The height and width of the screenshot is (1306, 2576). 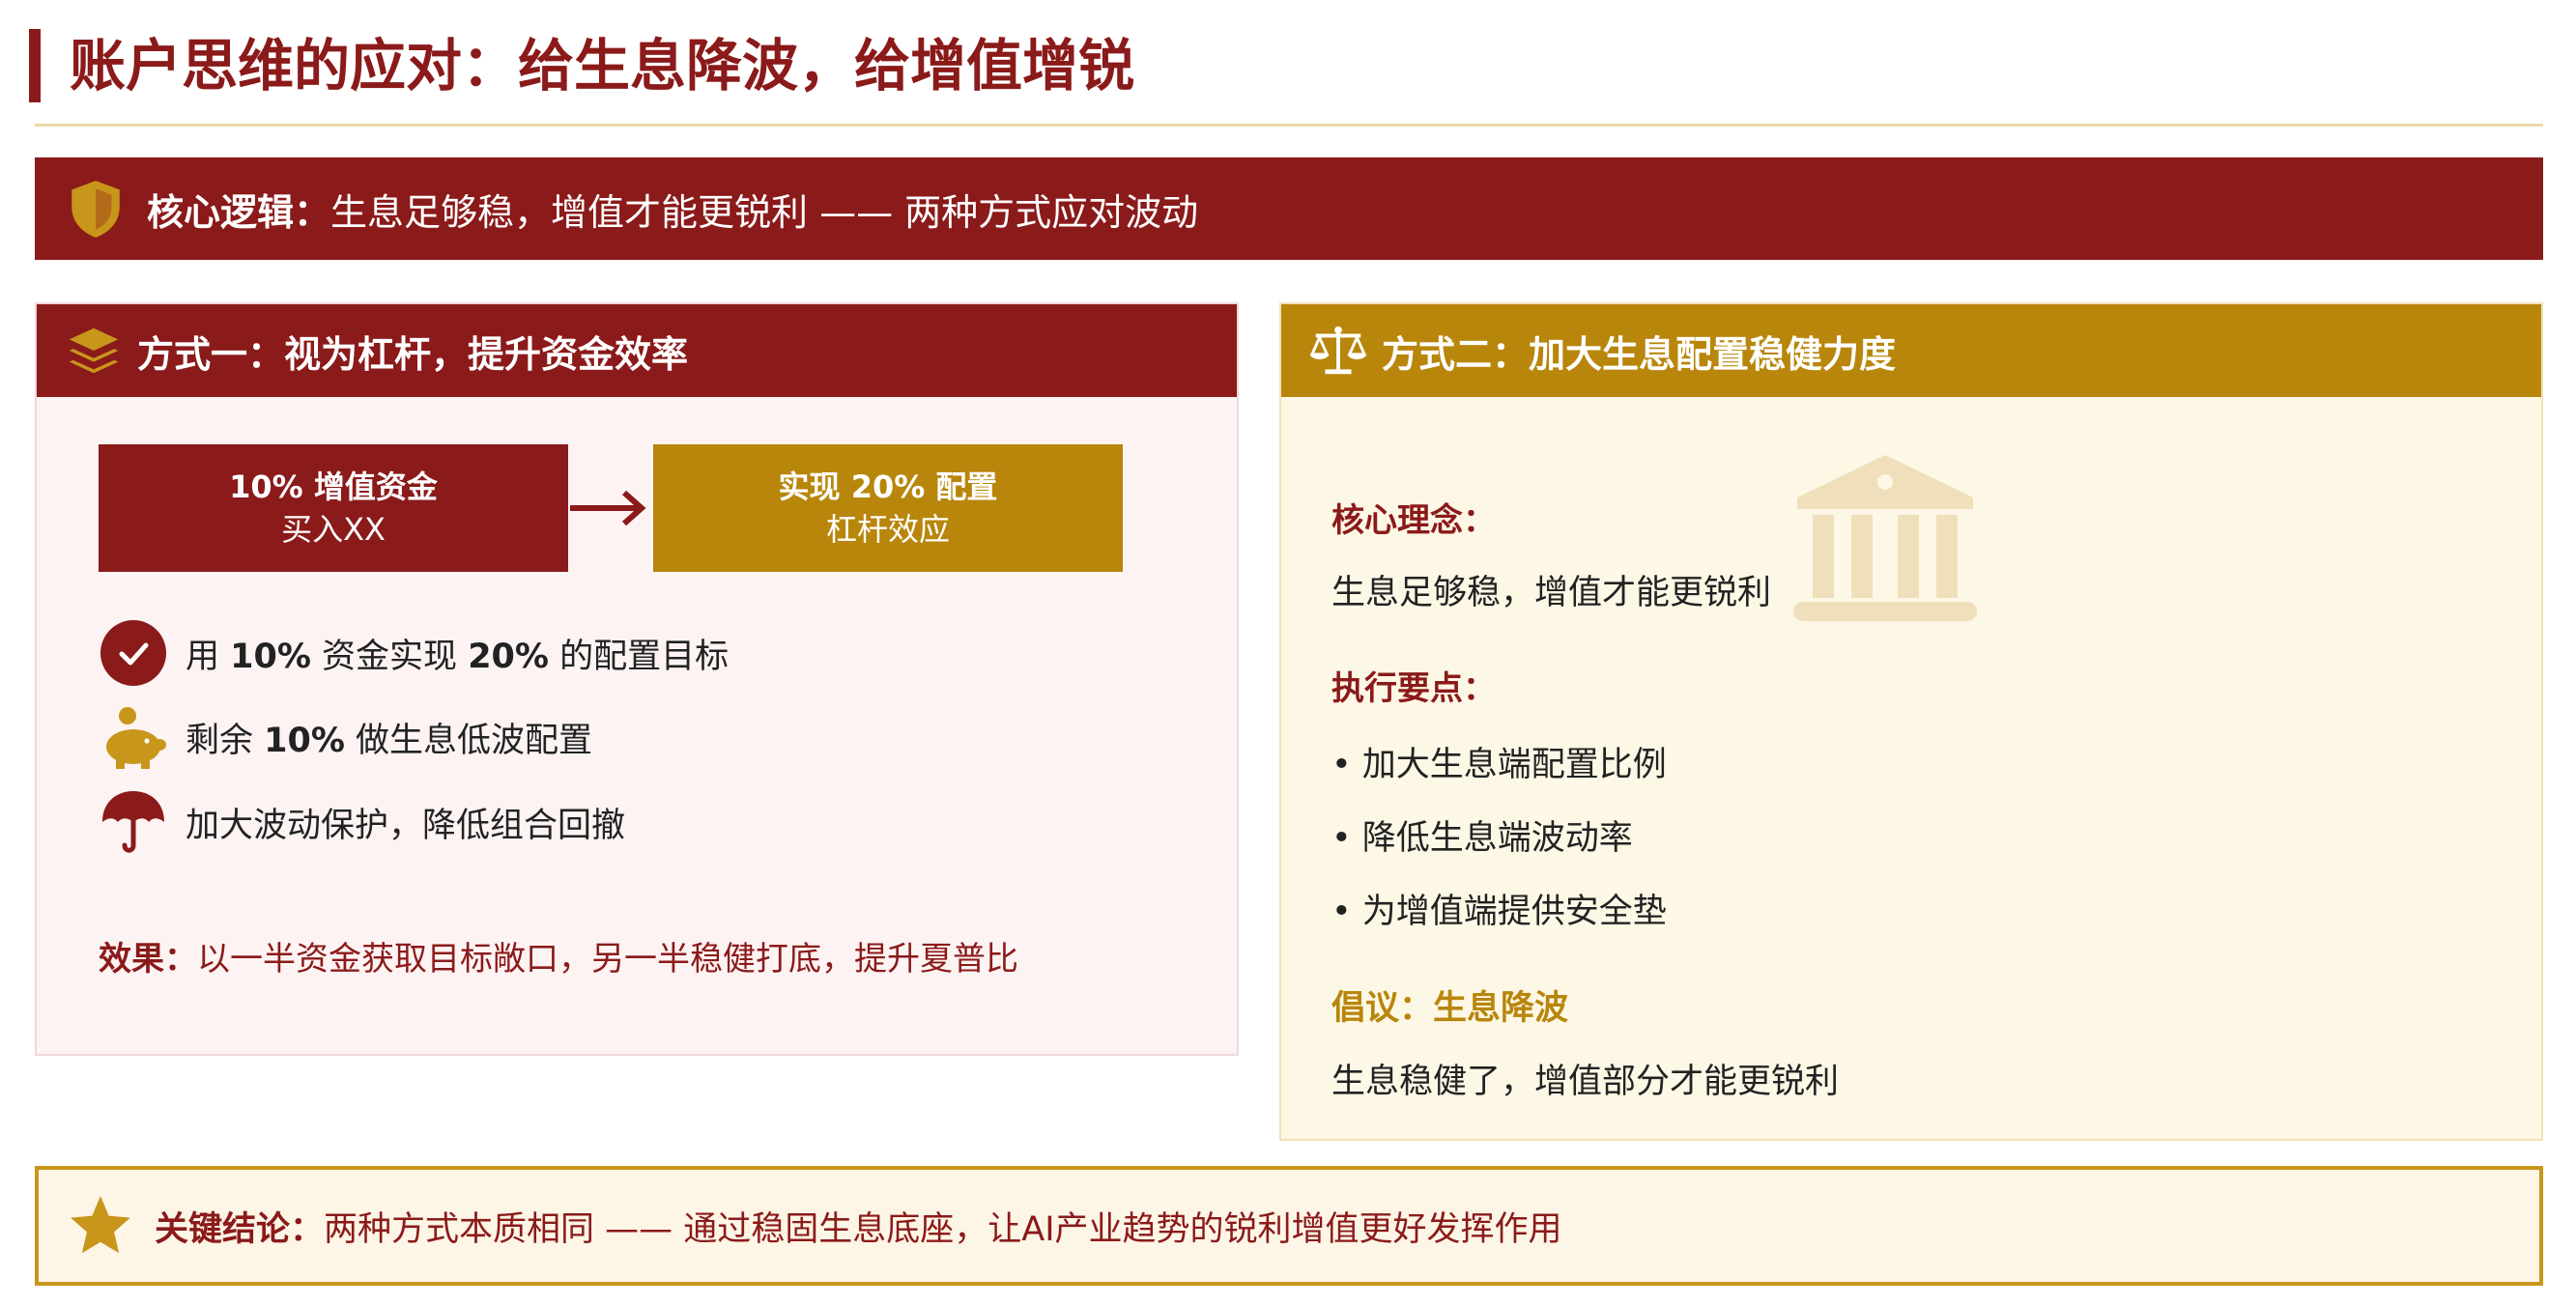 What do you see at coordinates (888, 508) in the screenshot?
I see `allocation-box: 实现 20% 配置 杠杆效应` at bounding box center [888, 508].